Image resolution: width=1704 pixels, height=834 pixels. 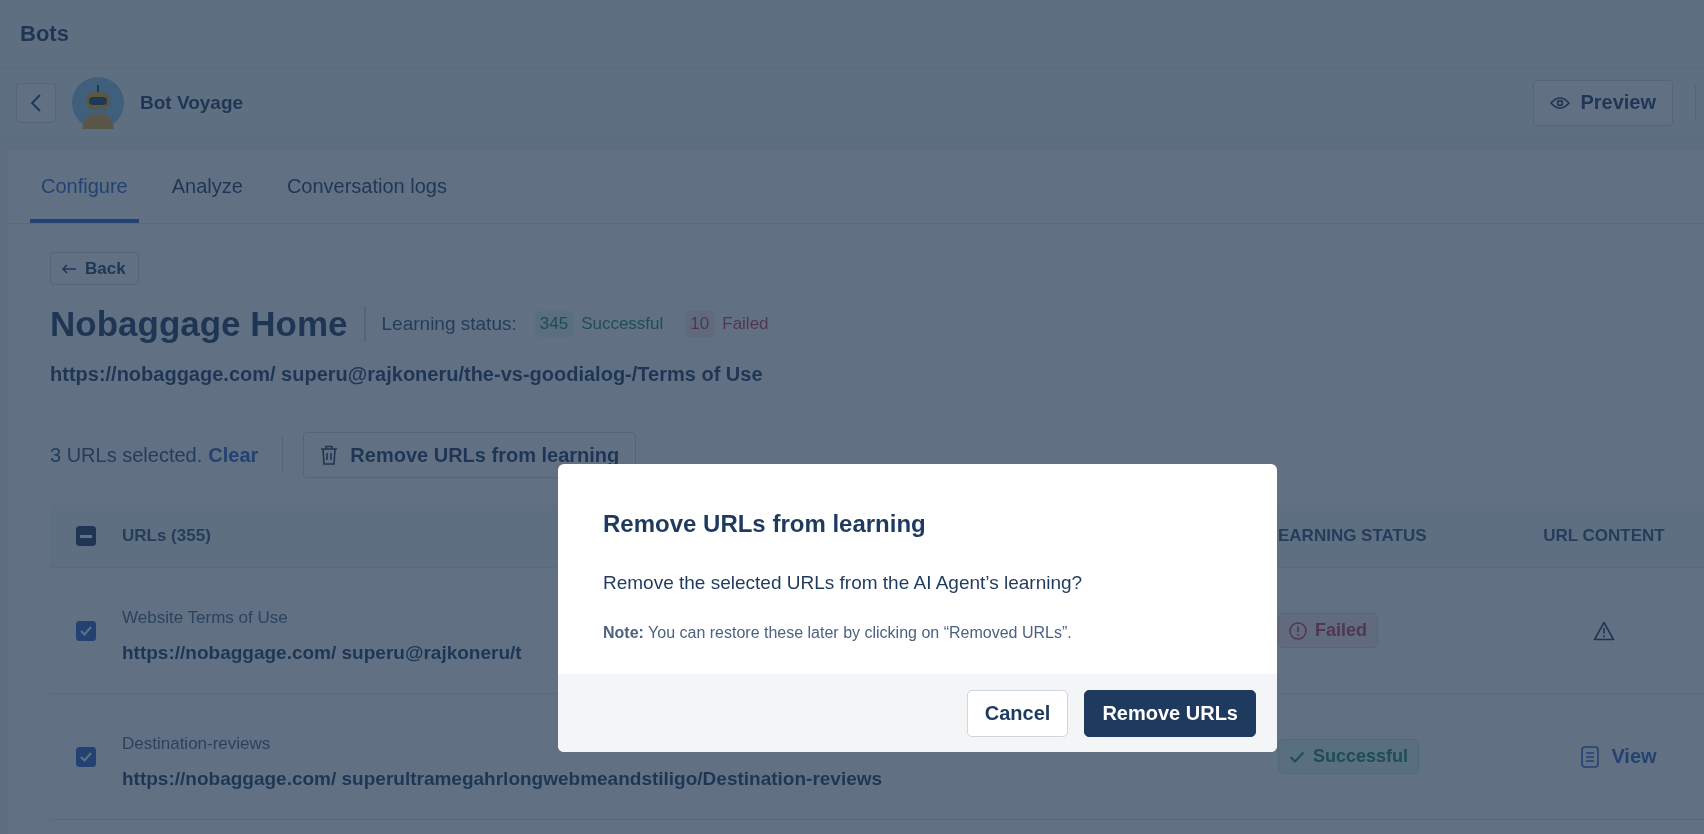 What do you see at coordinates (843, 583) in the screenshot?
I see `dialog-message: Remove the selected URLs from the AI Agent’s learning?` at bounding box center [843, 583].